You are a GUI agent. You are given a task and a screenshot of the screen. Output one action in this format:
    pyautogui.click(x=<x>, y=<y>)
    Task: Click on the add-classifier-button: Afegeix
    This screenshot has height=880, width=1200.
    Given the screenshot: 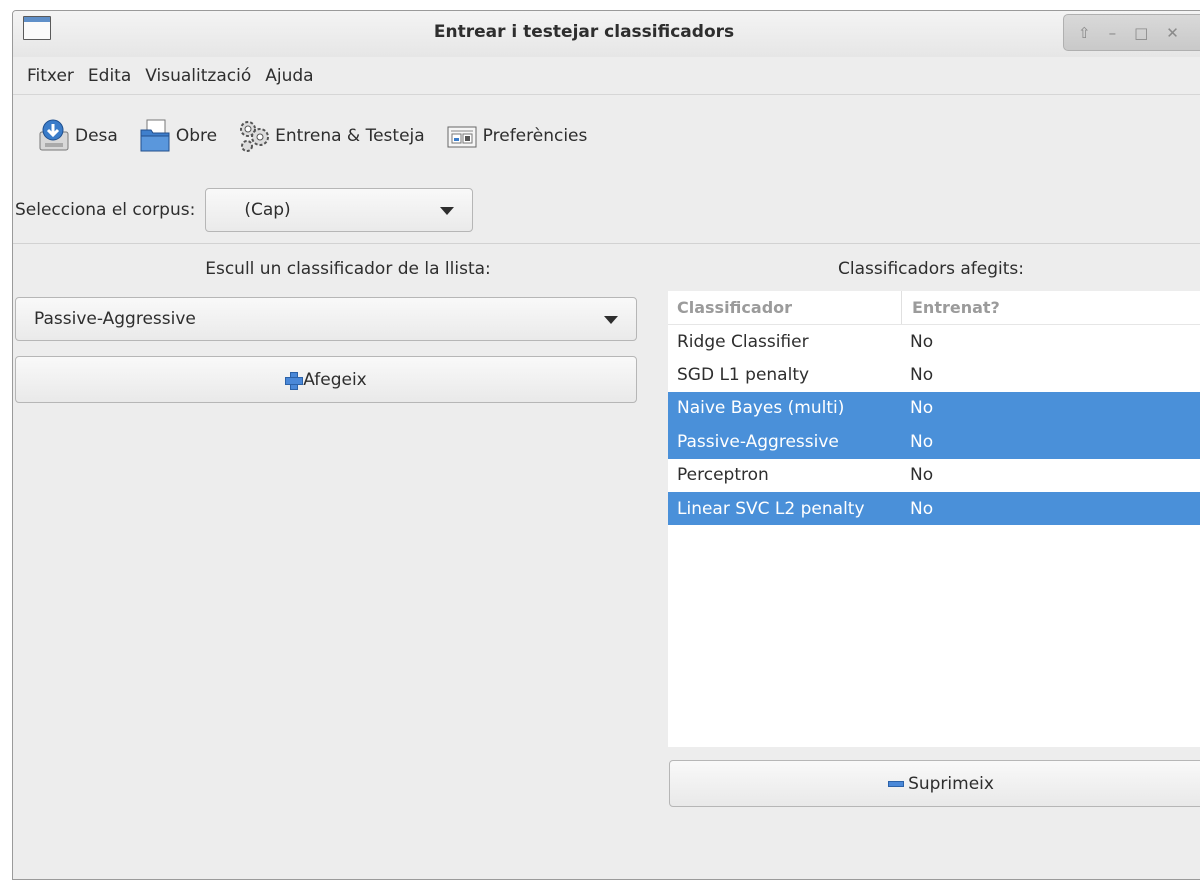 What is the action you would take?
    pyautogui.click(x=326, y=379)
    